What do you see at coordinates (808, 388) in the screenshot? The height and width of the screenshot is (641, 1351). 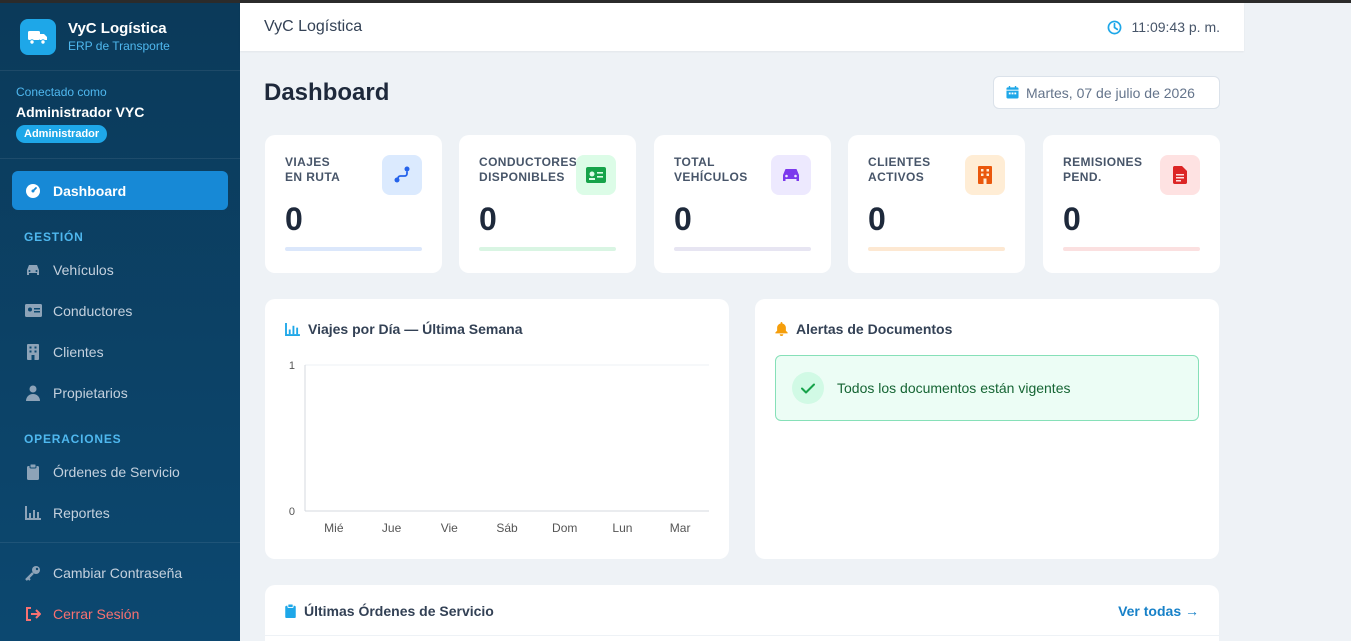 I see `check-icon` at bounding box center [808, 388].